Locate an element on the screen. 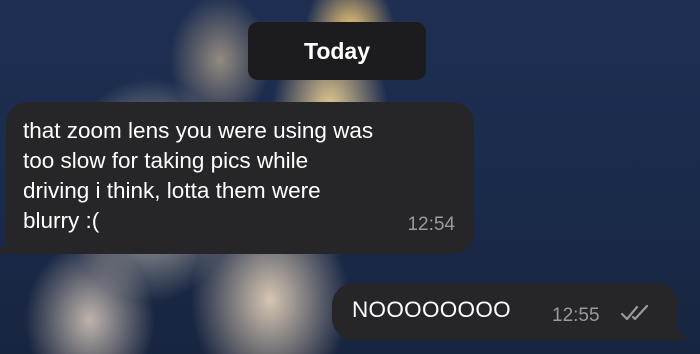  message-line: that zoom lens you were using was is located at coordinates (198, 130).